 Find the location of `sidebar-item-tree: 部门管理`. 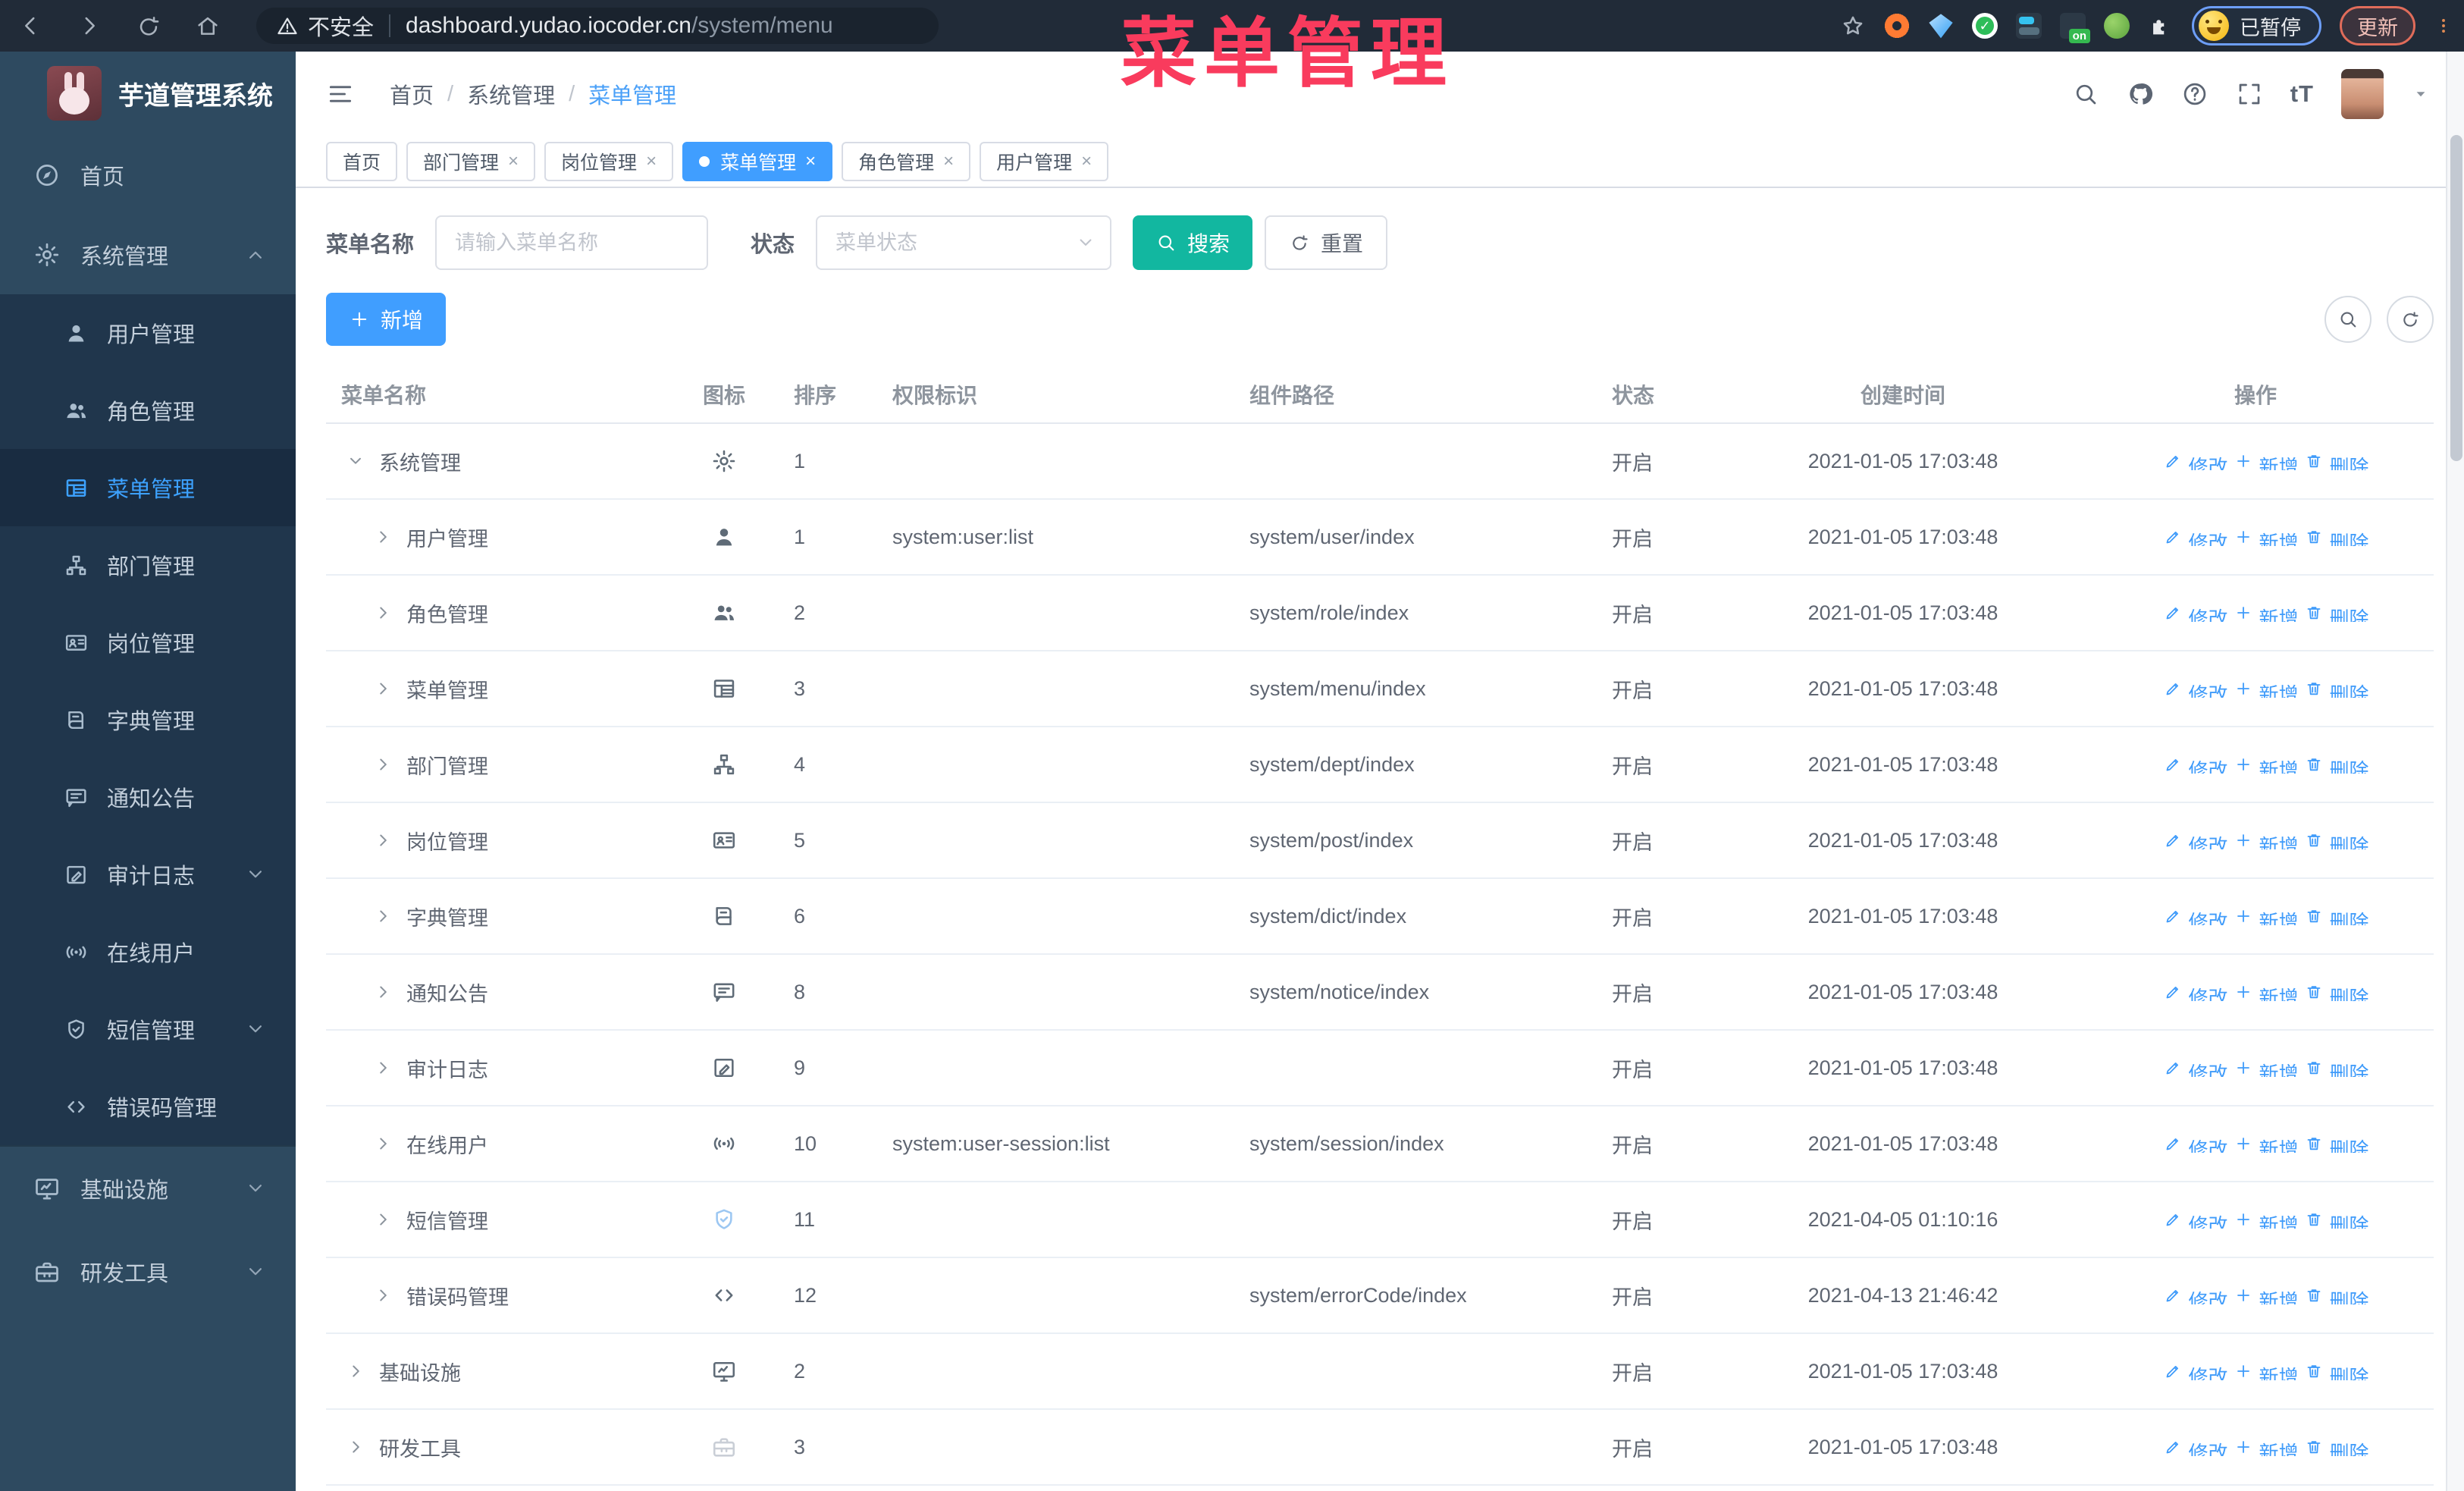

sidebar-item-tree: 部门管理 is located at coordinates (148, 565).